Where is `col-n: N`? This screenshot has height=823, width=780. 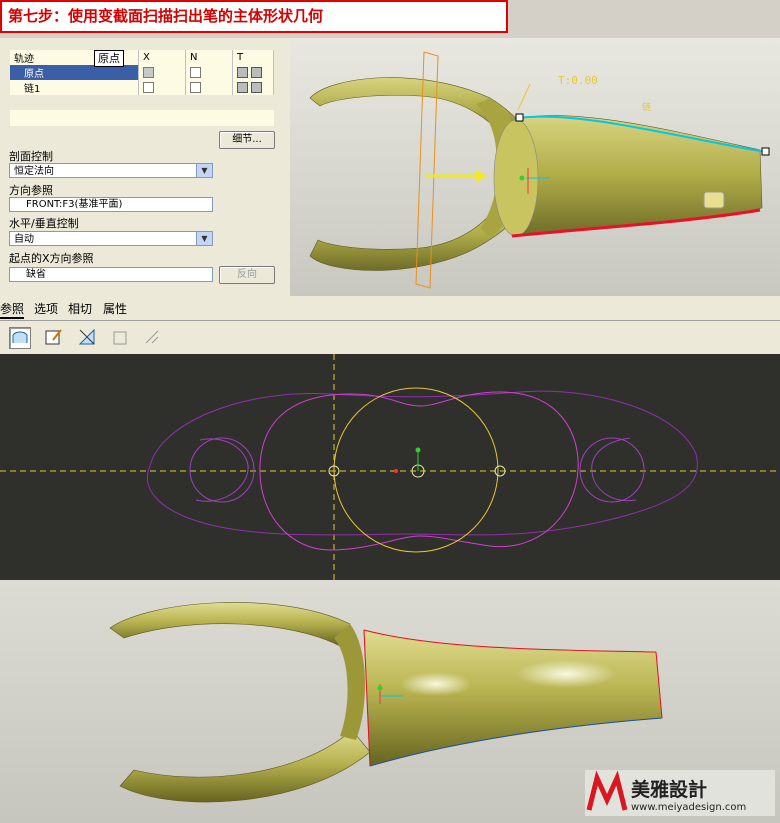 col-n: N is located at coordinates (209, 57).